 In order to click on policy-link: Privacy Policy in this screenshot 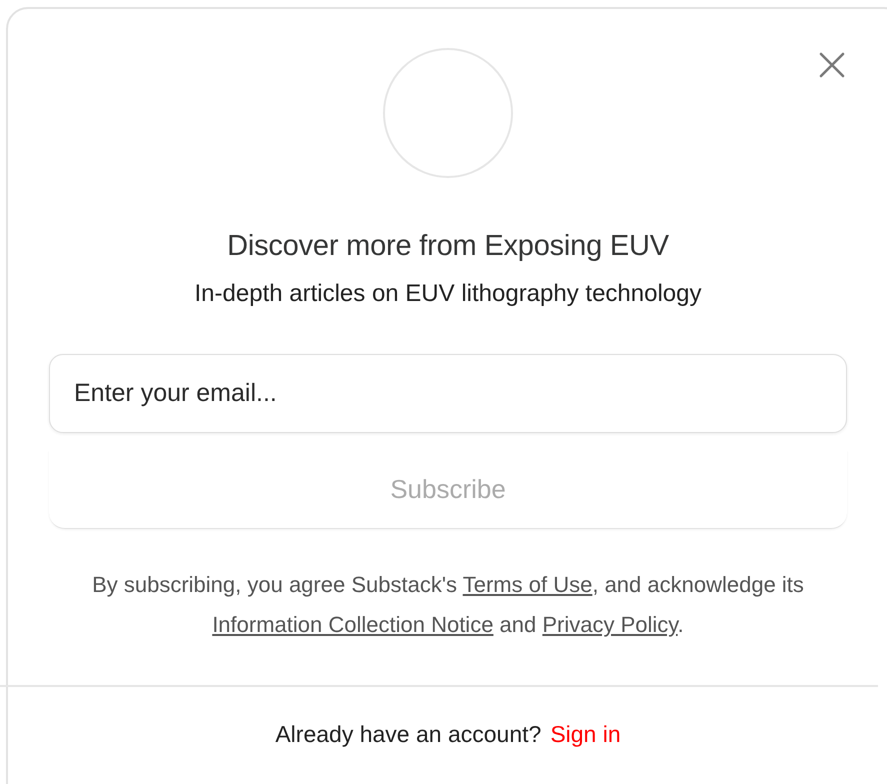, I will do `click(610, 624)`.